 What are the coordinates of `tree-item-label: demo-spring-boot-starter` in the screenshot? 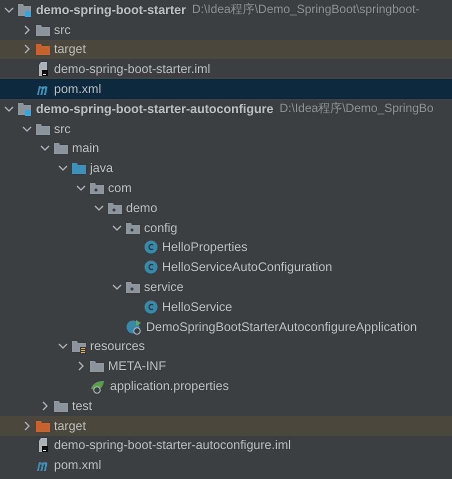 It's located at (111, 9).